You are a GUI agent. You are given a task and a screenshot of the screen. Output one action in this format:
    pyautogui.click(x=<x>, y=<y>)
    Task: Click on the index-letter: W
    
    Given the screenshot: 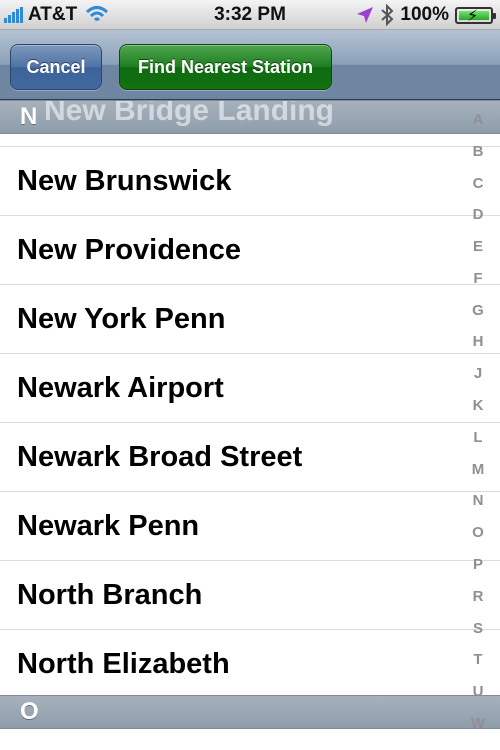 What is the action you would take?
    pyautogui.click(x=478, y=723)
    